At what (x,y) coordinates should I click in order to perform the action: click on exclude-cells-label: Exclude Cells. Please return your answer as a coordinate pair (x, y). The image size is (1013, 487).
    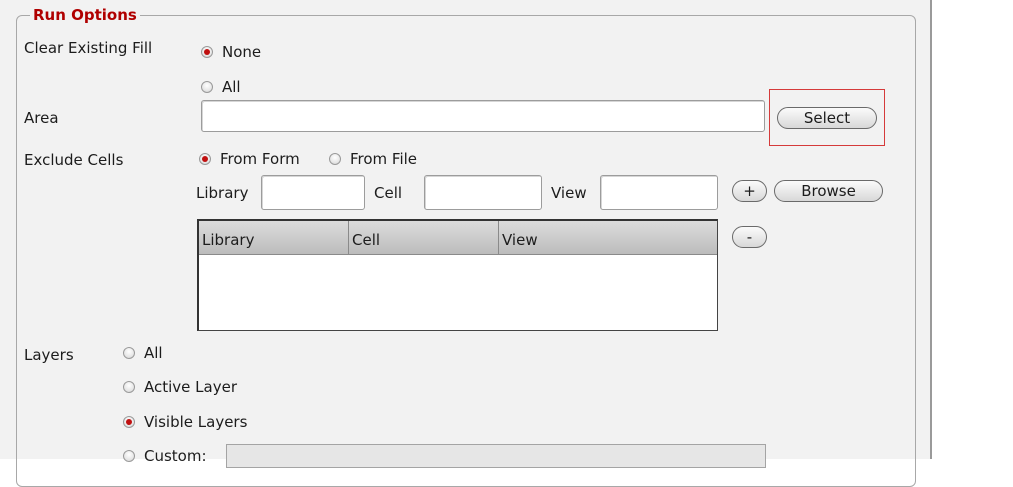
    Looking at the image, I should click on (74, 160).